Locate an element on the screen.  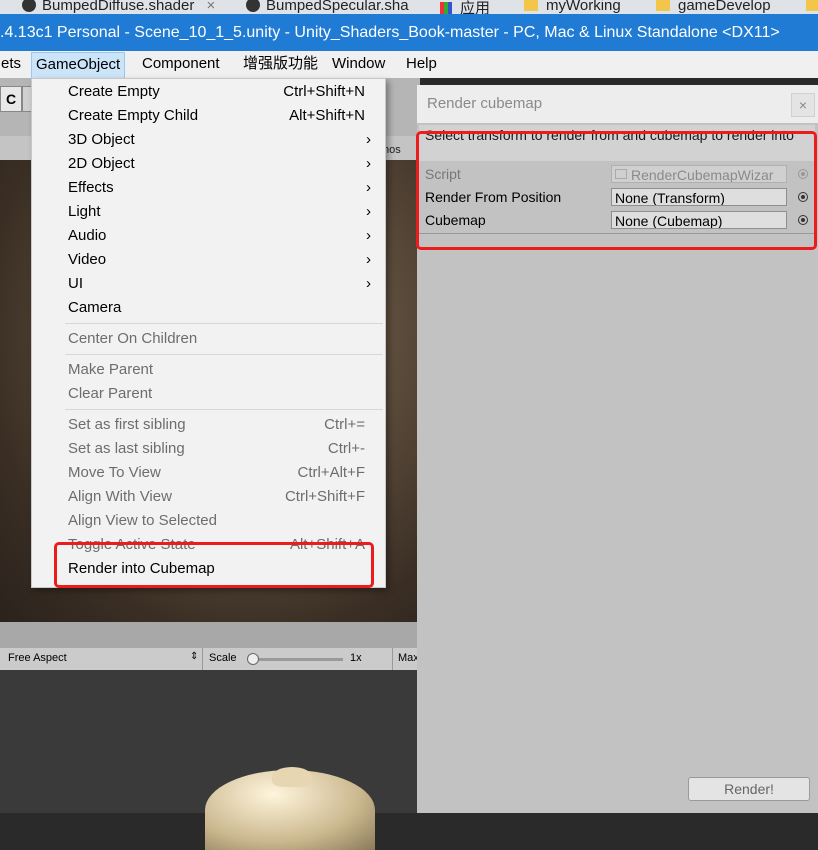
shortcut-label: Alt+Shift+N is located at coordinates (327, 115).